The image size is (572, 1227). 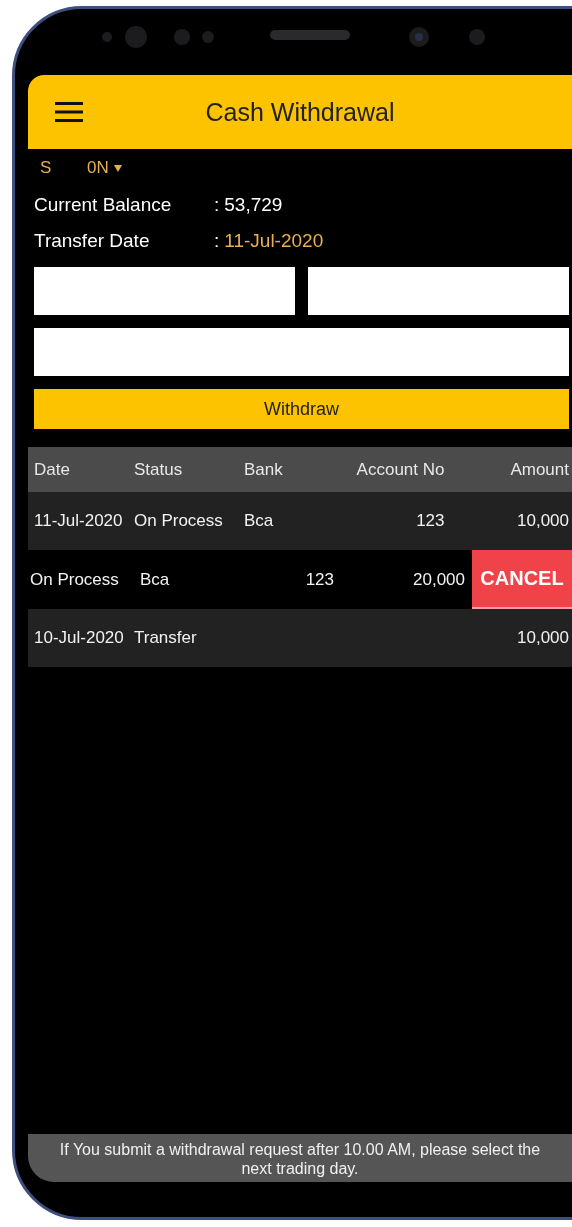 I want to click on info-label: Current Balance, so click(x=103, y=205).